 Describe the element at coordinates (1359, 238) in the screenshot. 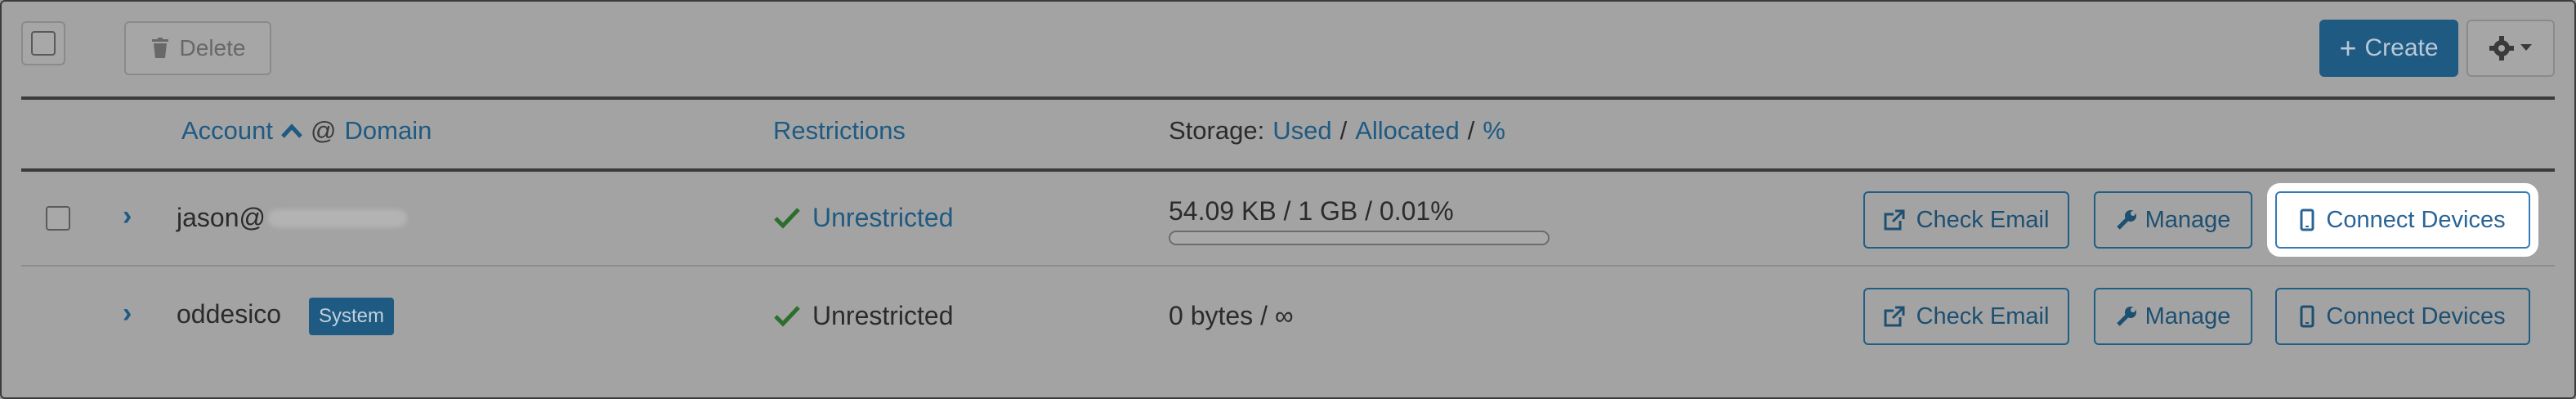

I see `storage-progress-bar` at that location.